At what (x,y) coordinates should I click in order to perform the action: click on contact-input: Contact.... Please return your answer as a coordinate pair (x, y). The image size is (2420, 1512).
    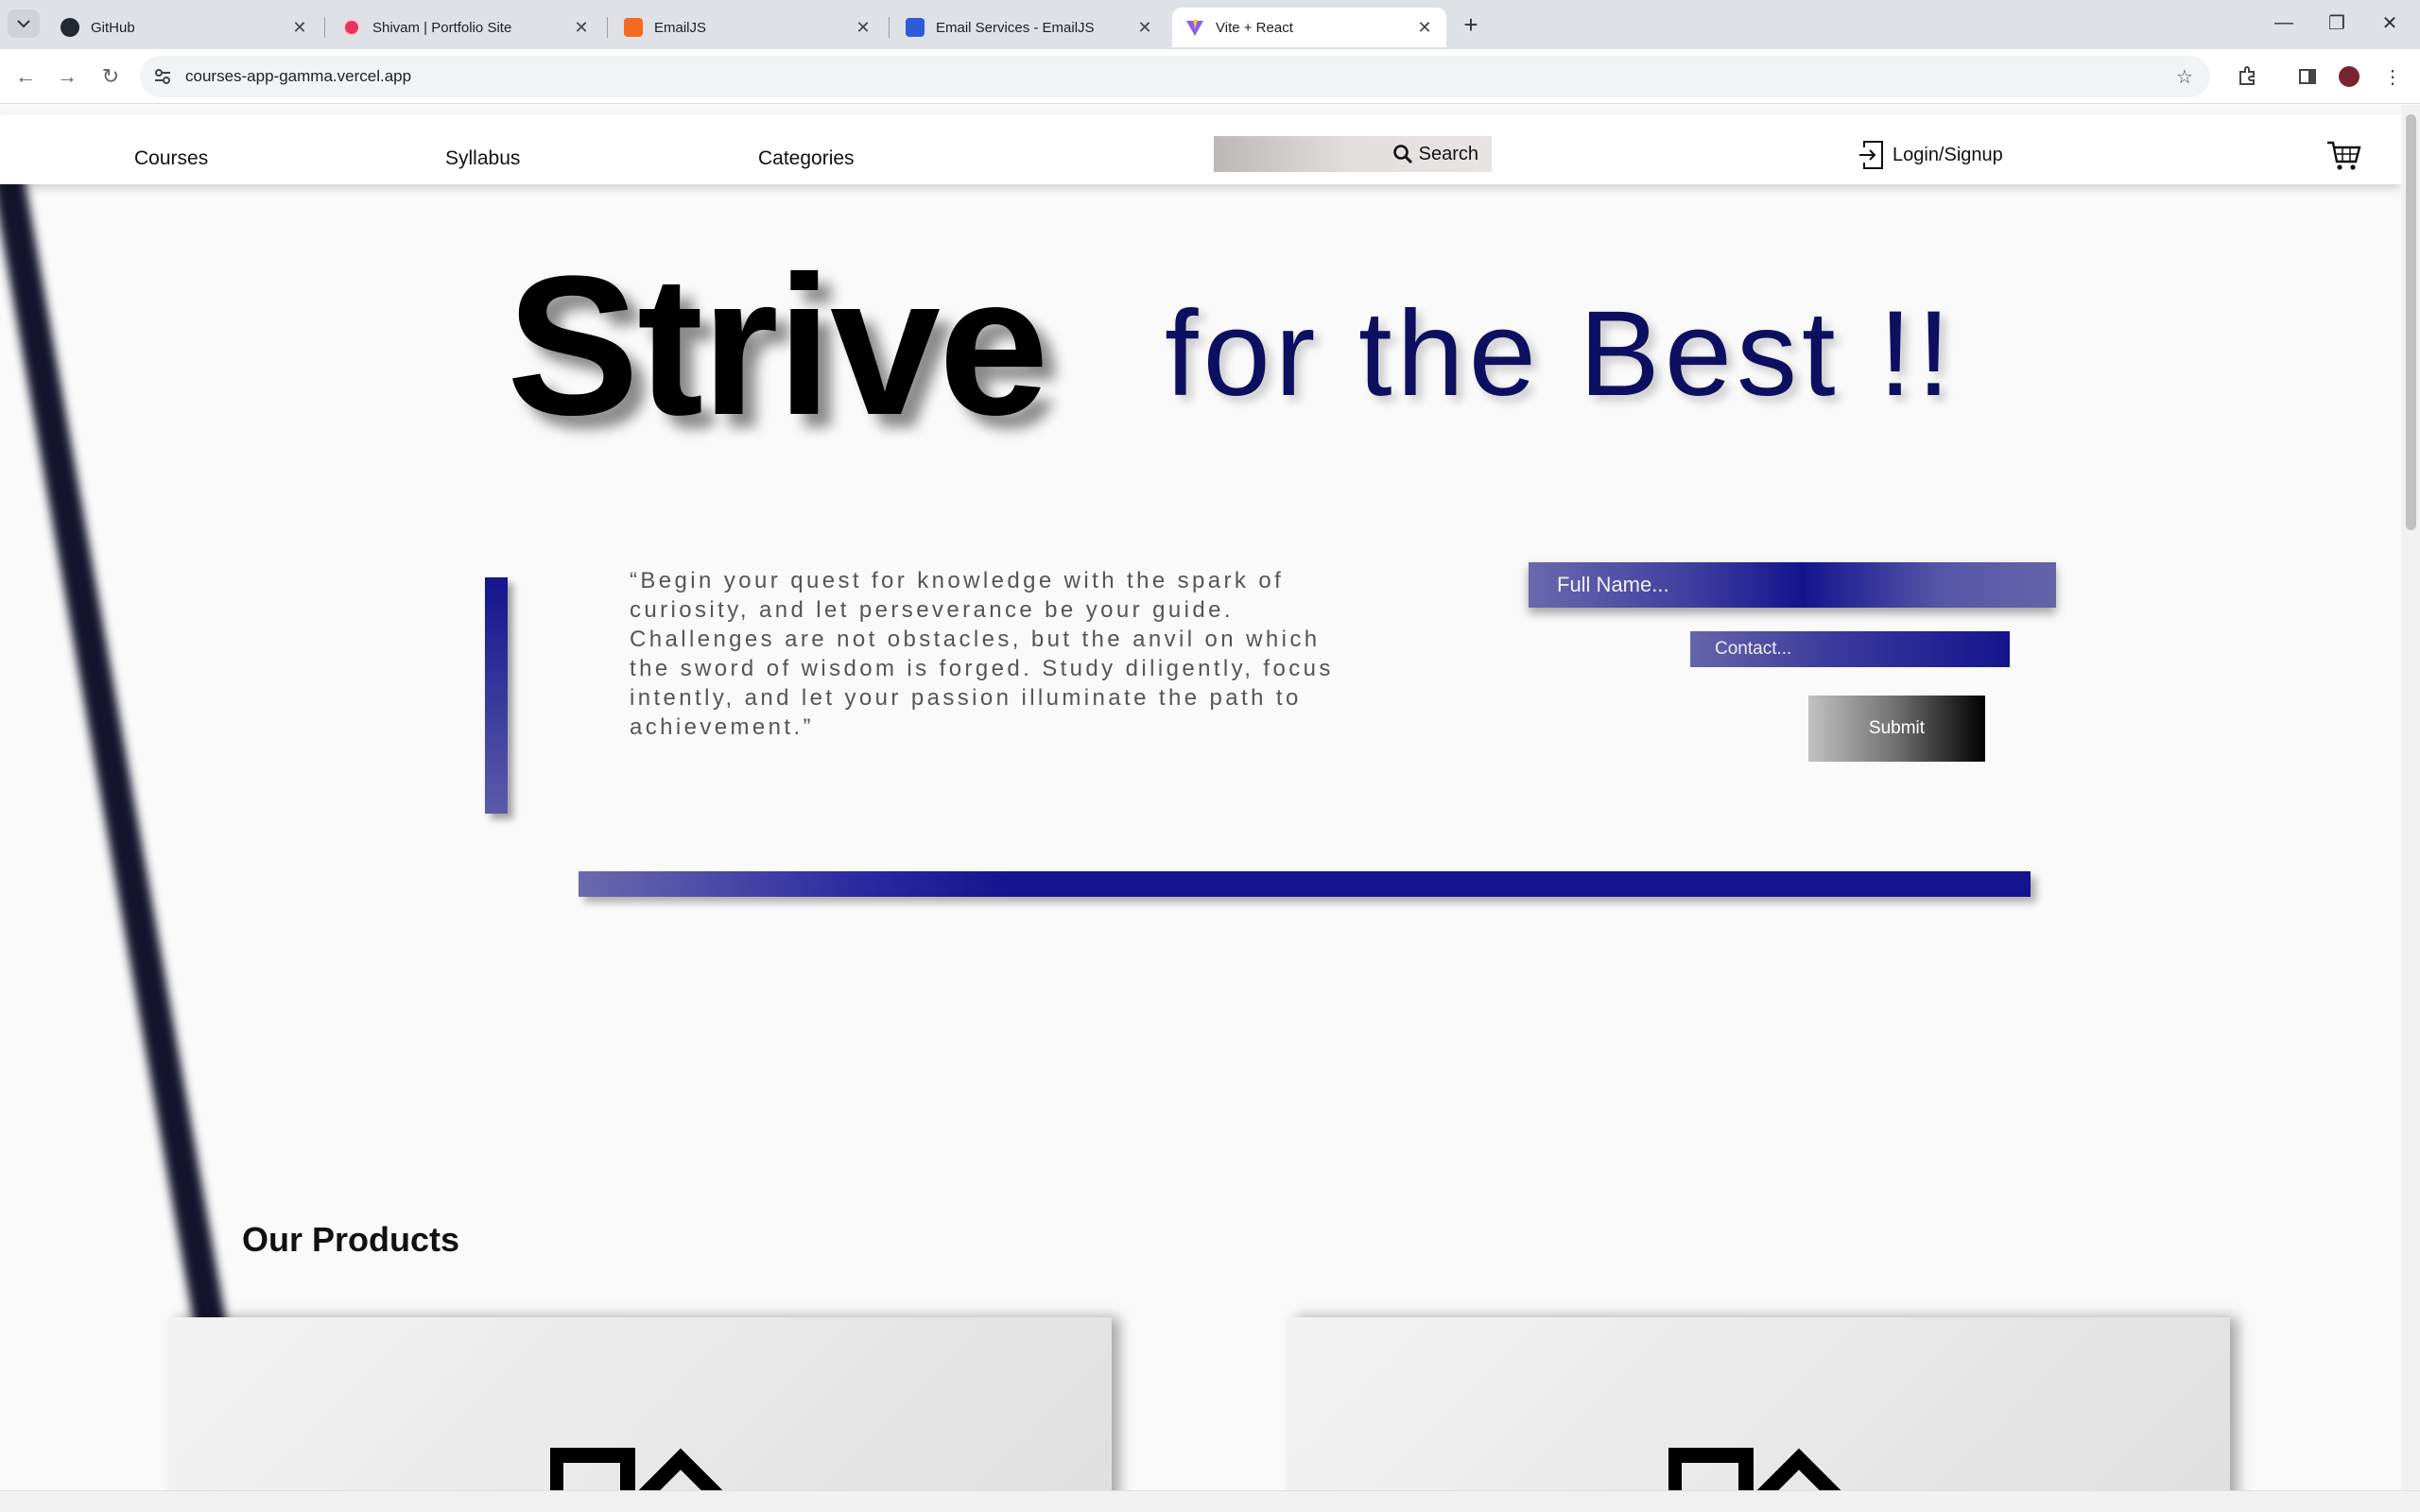
    Looking at the image, I should click on (1850, 649).